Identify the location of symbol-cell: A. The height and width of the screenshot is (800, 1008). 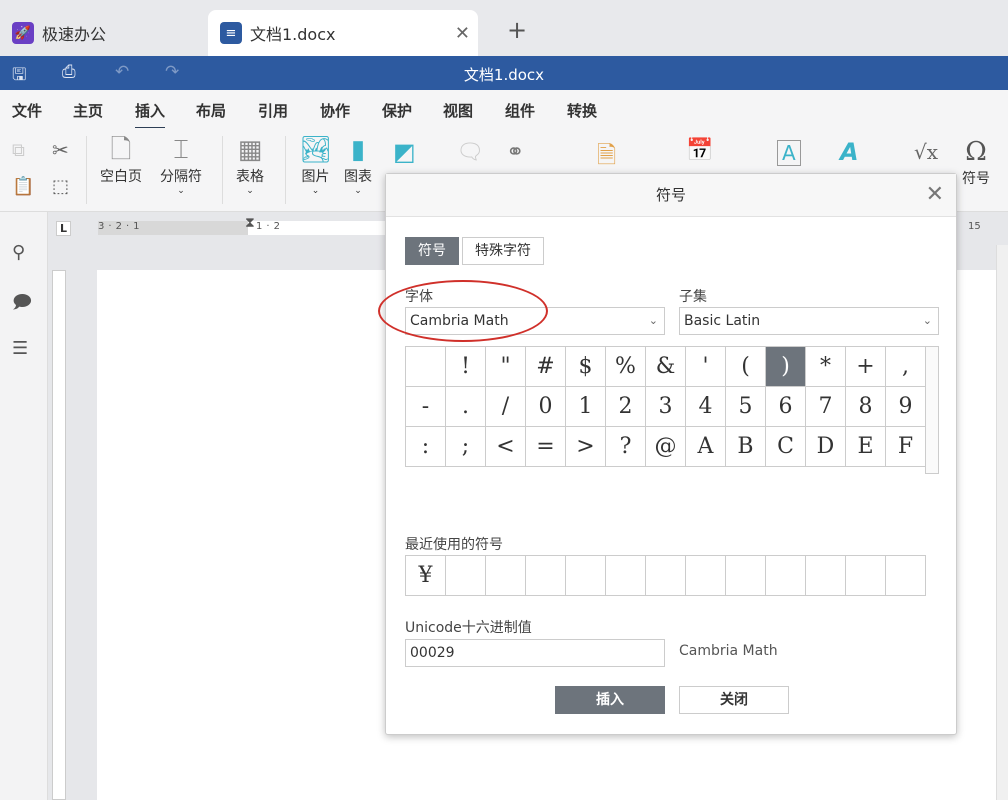
(706, 447).